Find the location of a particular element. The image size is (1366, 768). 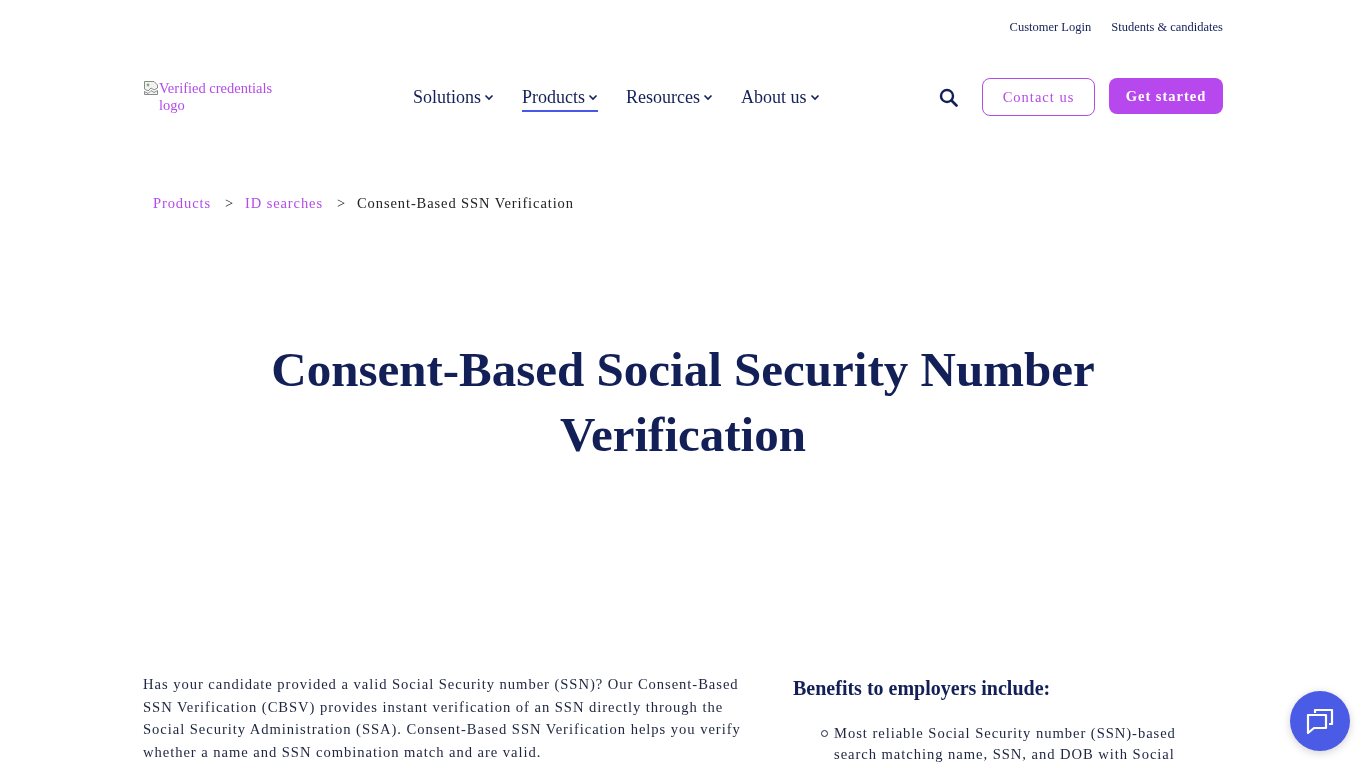

breadcrumb-current: Consent-Based SSN Verification is located at coordinates (465, 203).